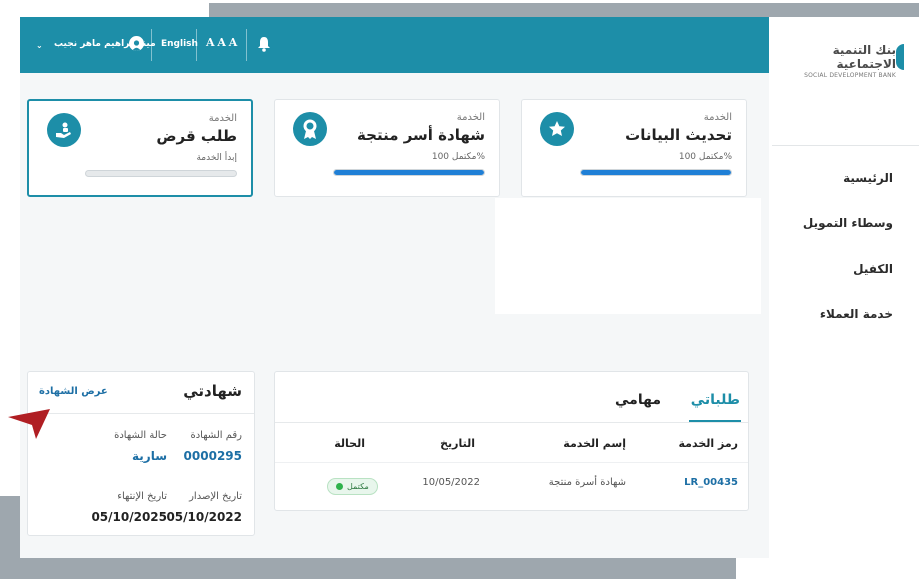 This screenshot has height=579, width=919. I want to click on font-size-control: A A A, so click(221, 43).